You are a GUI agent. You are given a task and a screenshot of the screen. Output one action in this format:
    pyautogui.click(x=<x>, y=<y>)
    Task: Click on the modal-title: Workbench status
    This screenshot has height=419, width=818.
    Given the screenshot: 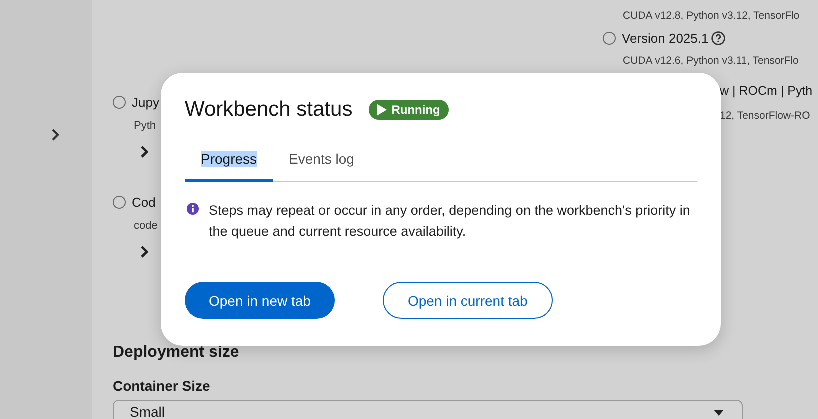 What is the action you would take?
    pyautogui.click(x=269, y=110)
    